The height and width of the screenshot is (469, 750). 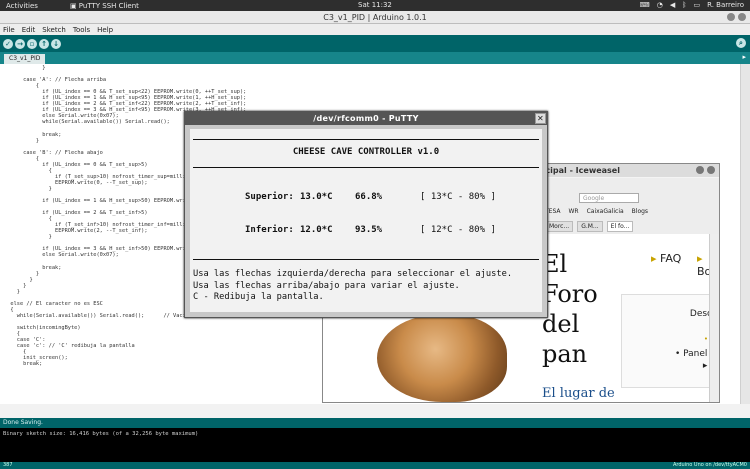 I want to click on open-icon: ↑, so click(x=44, y=43).